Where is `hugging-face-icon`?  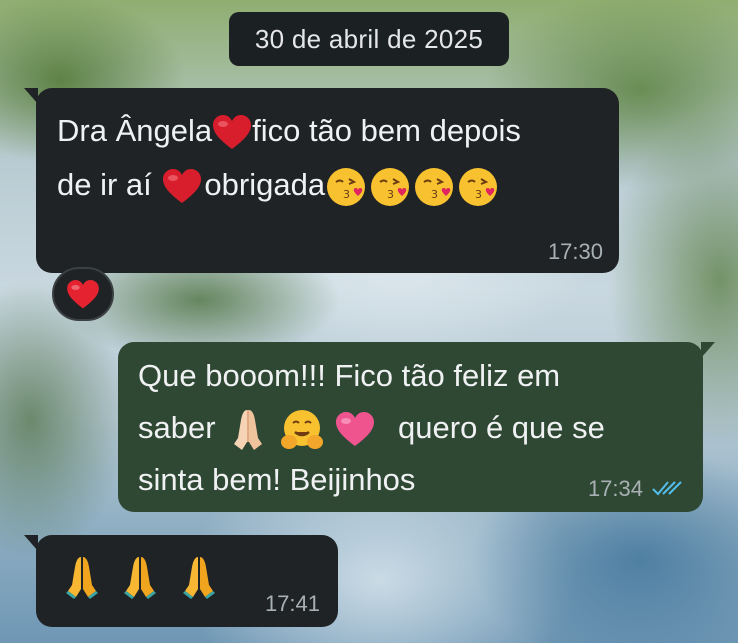 hugging-face-icon is located at coordinates (301, 429).